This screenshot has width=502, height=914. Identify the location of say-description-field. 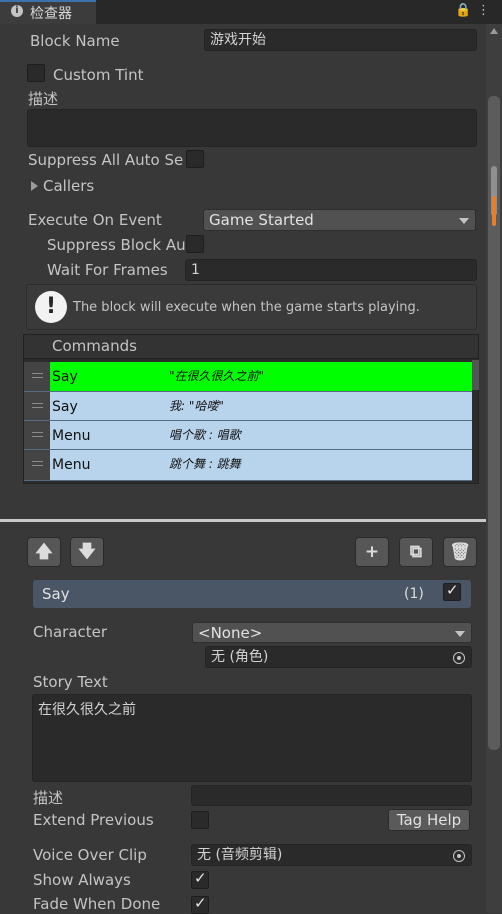
(331, 795).